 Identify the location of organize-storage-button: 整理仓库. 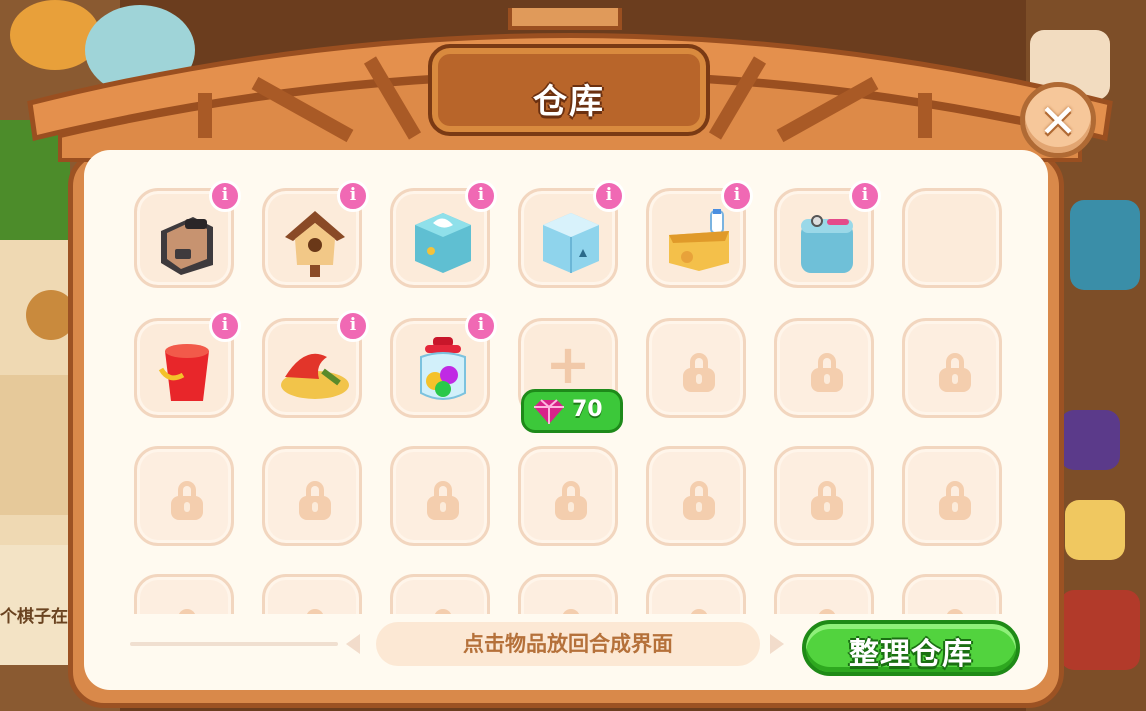
(911, 648).